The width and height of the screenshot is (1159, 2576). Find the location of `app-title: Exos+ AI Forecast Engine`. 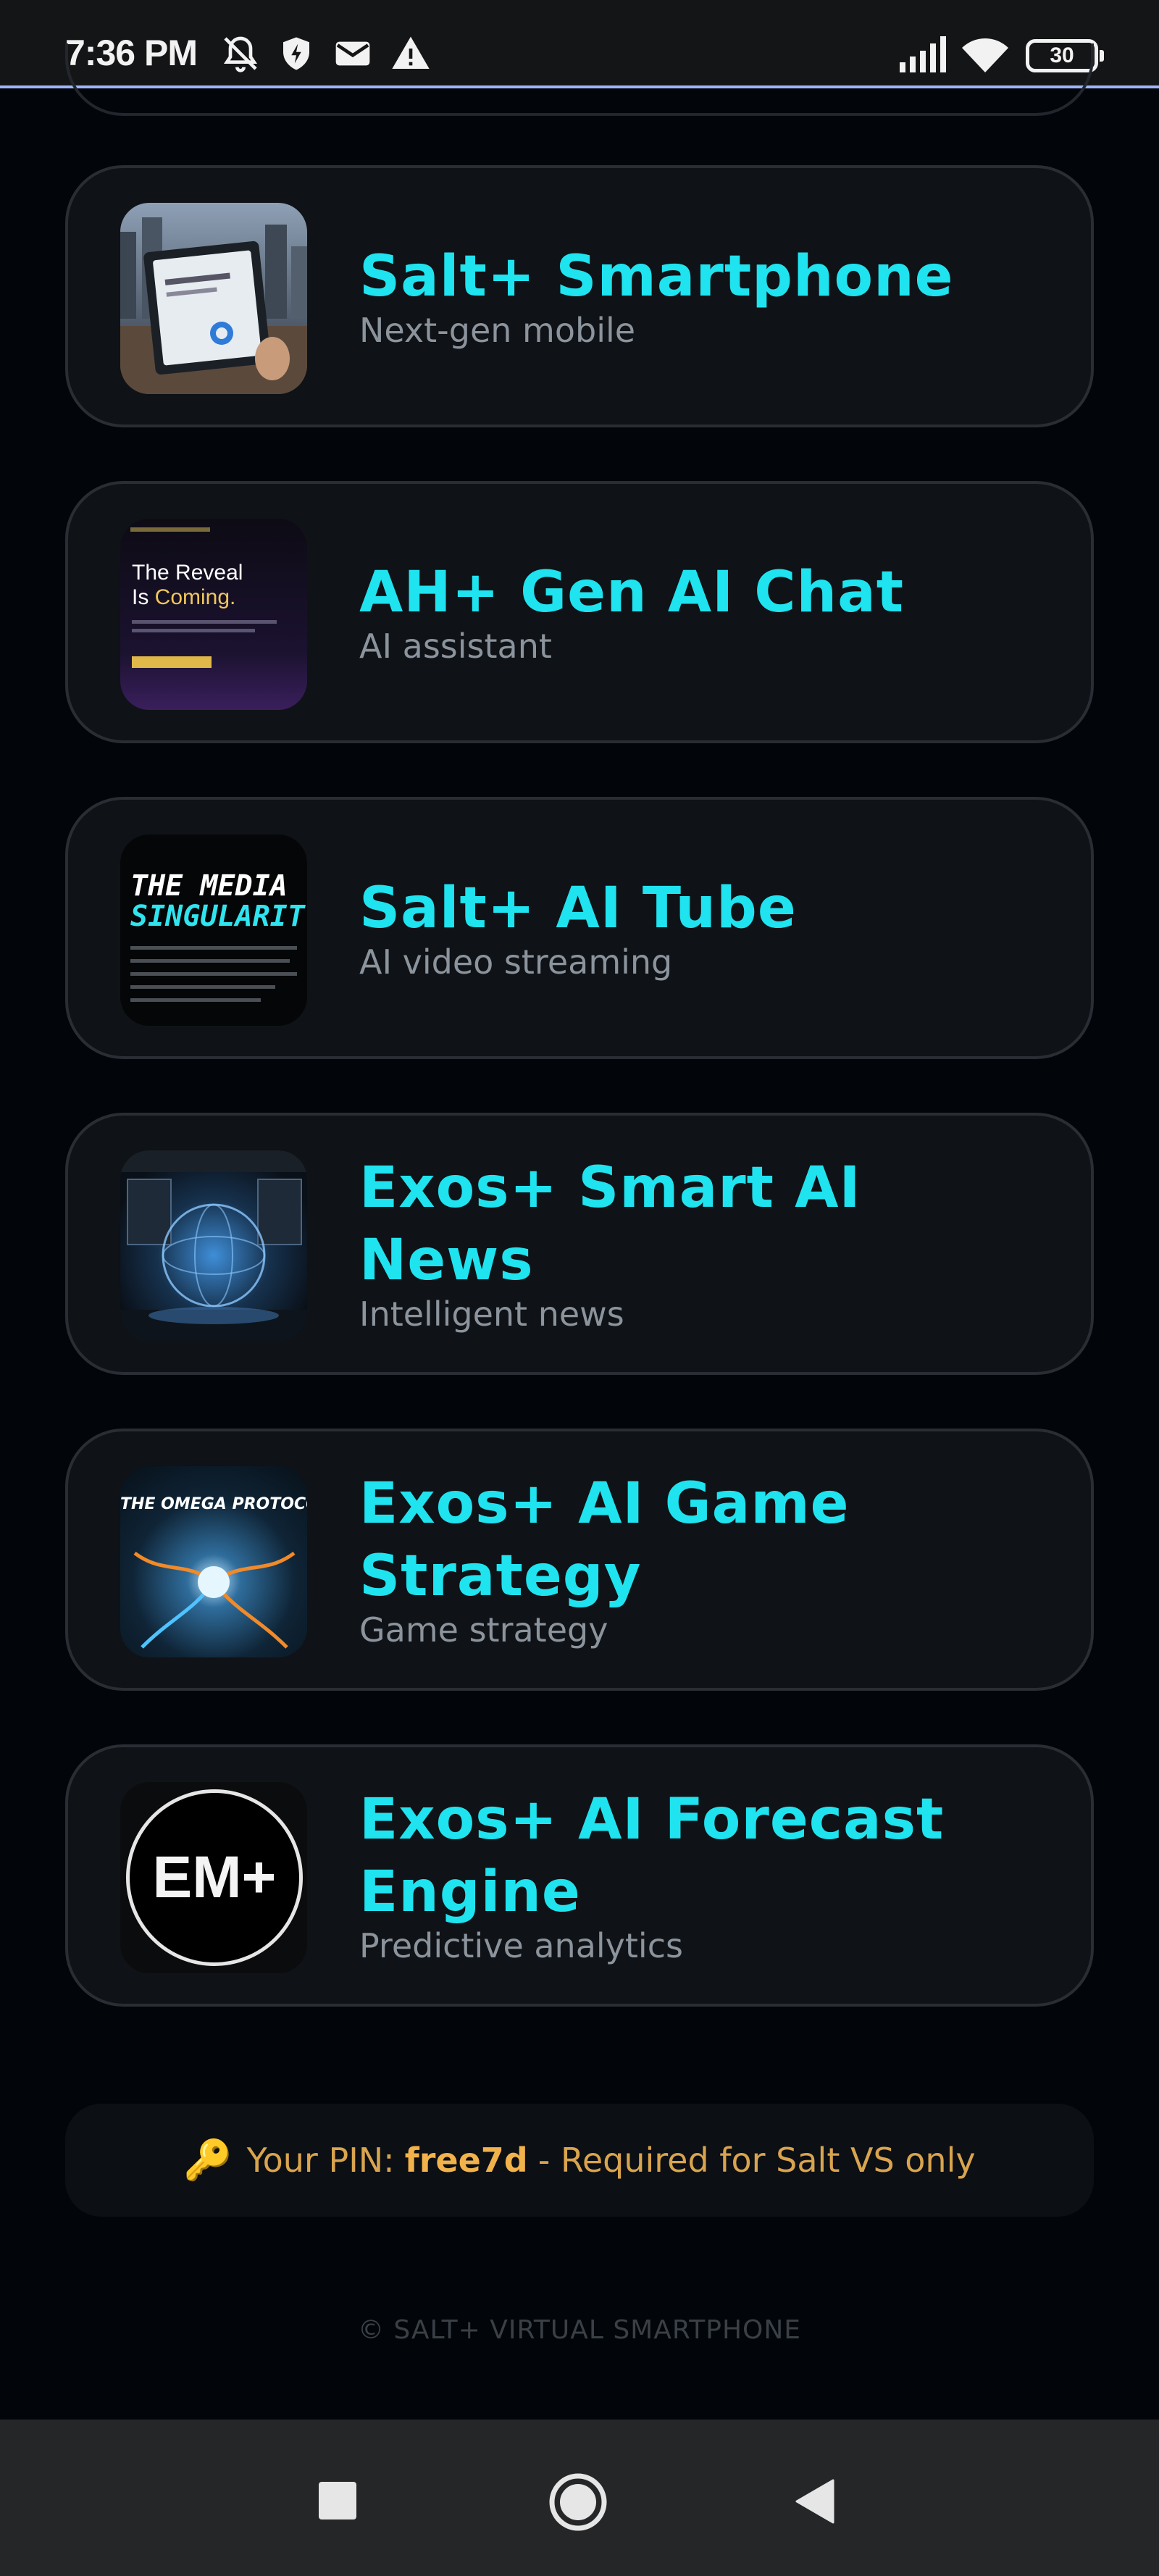

app-title: Exos+ AI Forecast Engine is located at coordinates (652, 1856).